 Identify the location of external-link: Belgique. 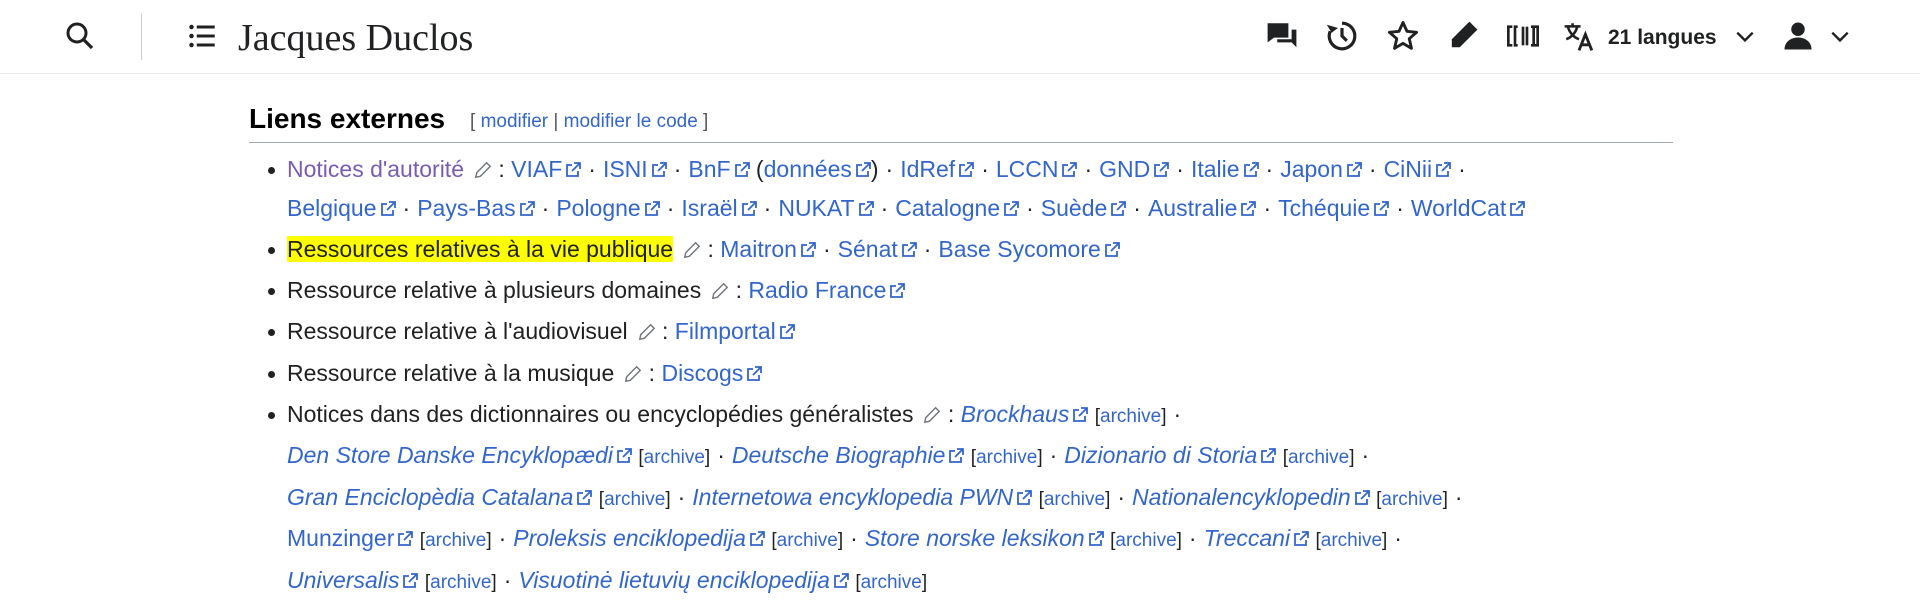
(332, 208).